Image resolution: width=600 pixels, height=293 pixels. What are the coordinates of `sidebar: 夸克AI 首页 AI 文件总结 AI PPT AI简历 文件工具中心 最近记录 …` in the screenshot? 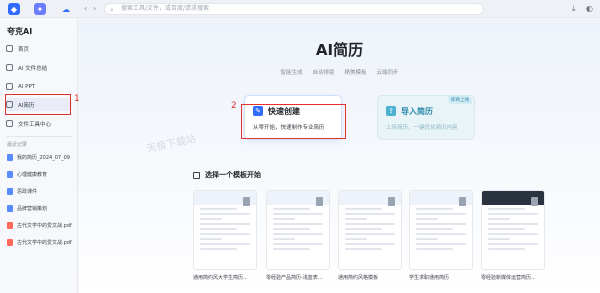 It's located at (39, 155).